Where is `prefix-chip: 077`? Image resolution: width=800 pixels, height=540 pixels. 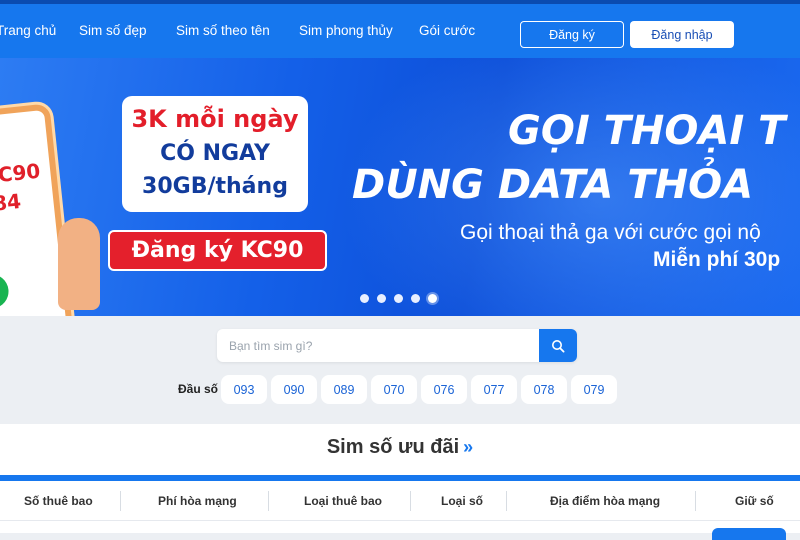 prefix-chip: 077 is located at coordinates (494, 389).